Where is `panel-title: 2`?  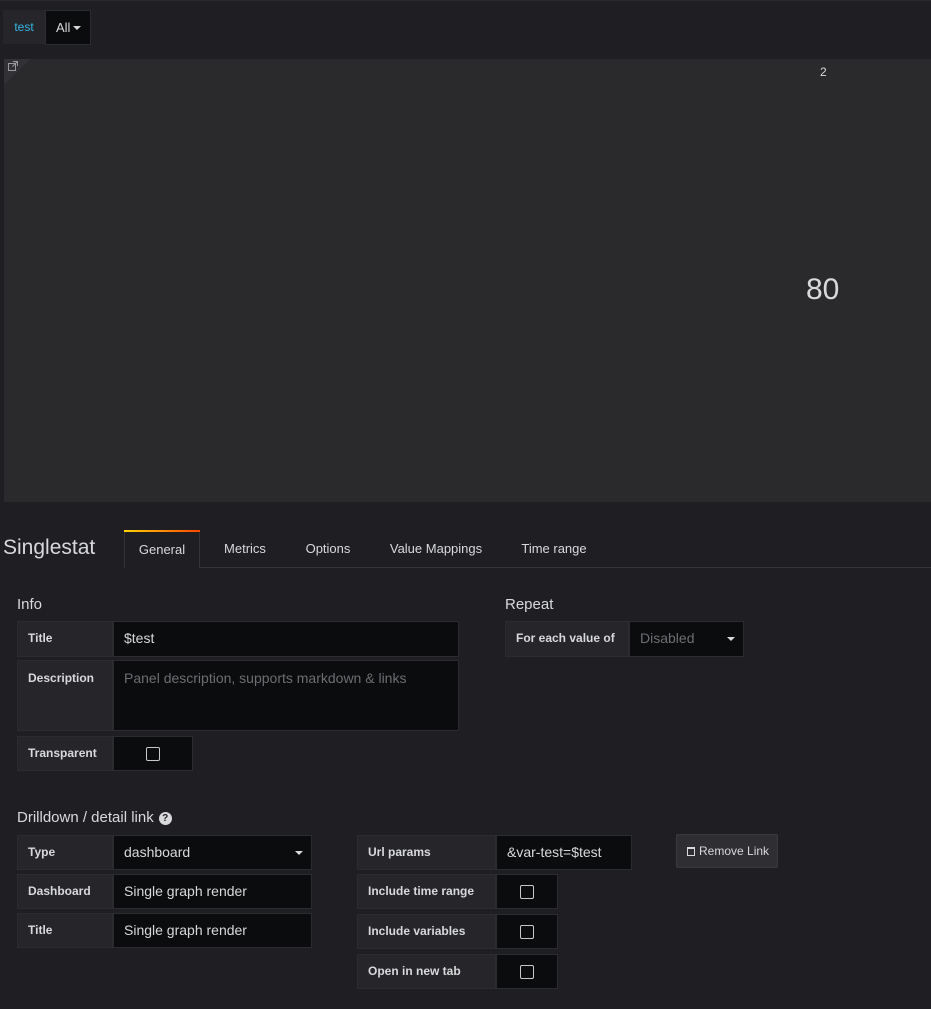
panel-title: 2 is located at coordinates (823, 72).